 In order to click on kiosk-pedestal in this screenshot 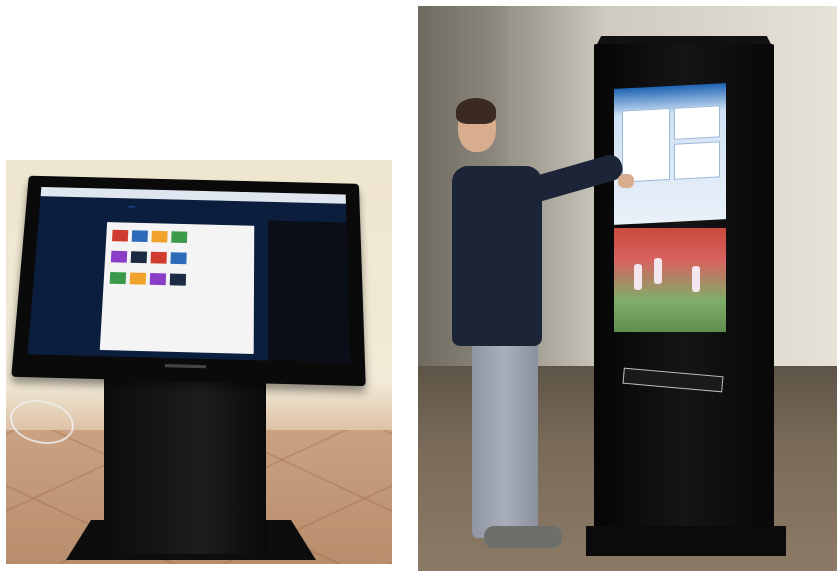, I will do `click(185, 455)`.